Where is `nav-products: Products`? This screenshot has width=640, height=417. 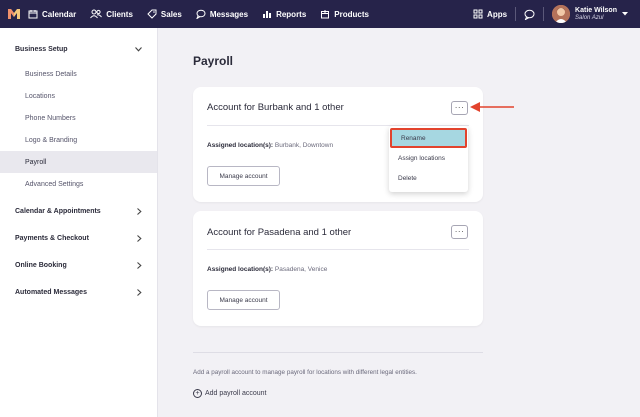 nav-products: Products is located at coordinates (344, 14).